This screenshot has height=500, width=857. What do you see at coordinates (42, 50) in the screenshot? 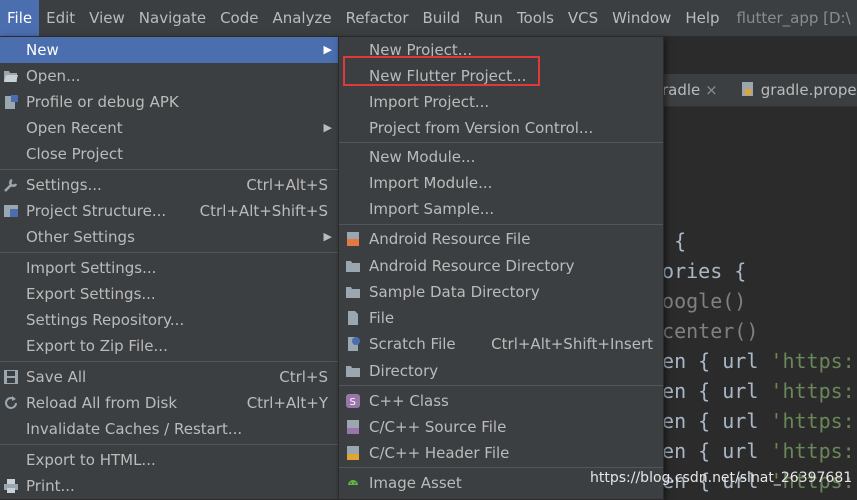
I see `menu-label: New` at bounding box center [42, 50].